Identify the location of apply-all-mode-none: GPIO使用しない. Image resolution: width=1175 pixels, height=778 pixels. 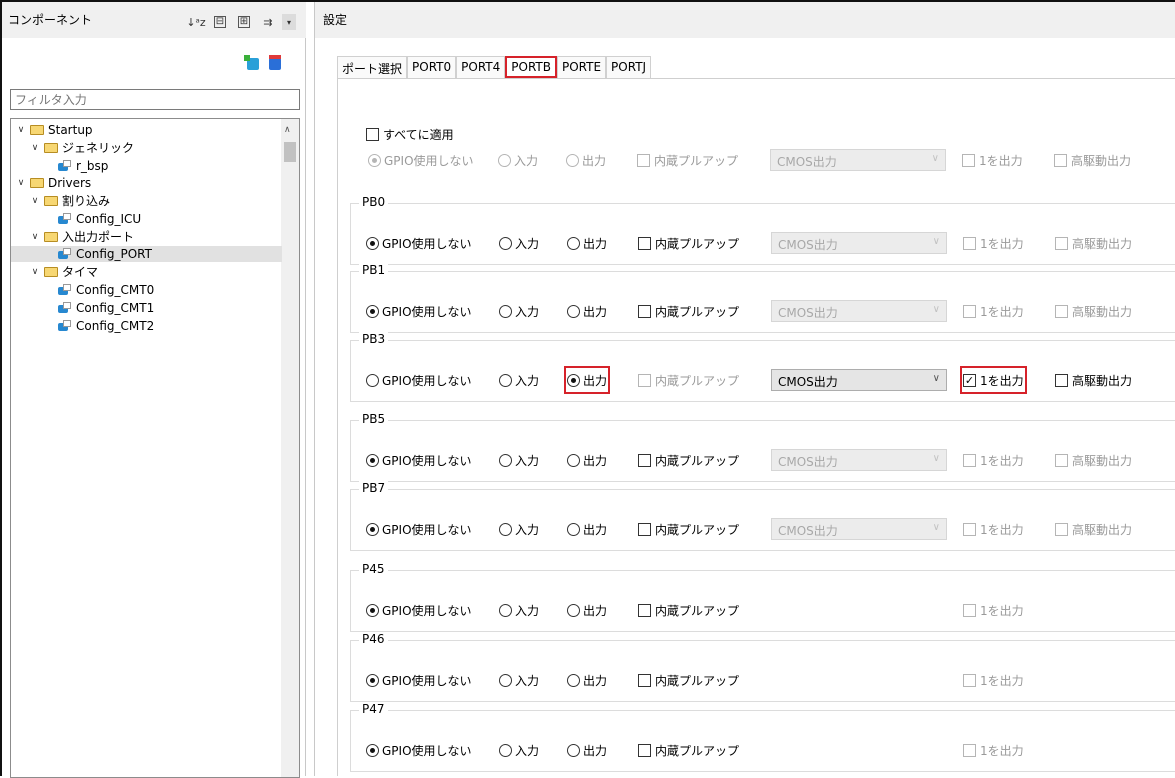
(421, 160).